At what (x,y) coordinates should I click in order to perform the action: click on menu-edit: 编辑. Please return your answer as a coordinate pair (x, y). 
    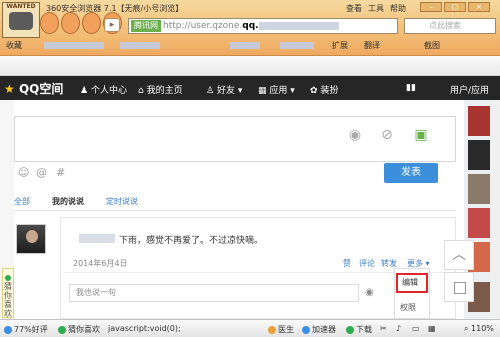
    Looking at the image, I should click on (410, 282).